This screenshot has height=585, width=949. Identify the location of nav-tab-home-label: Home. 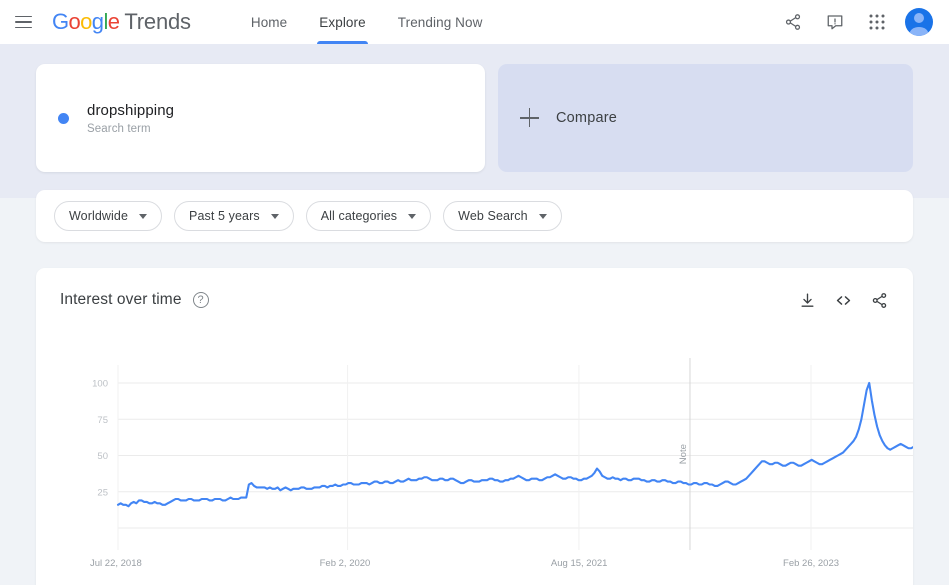
(269, 22).